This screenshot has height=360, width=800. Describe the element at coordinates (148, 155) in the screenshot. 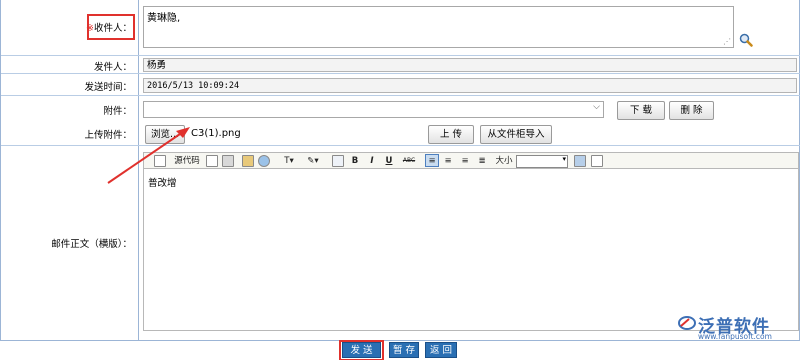

I see `annotation-arrow` at that location.